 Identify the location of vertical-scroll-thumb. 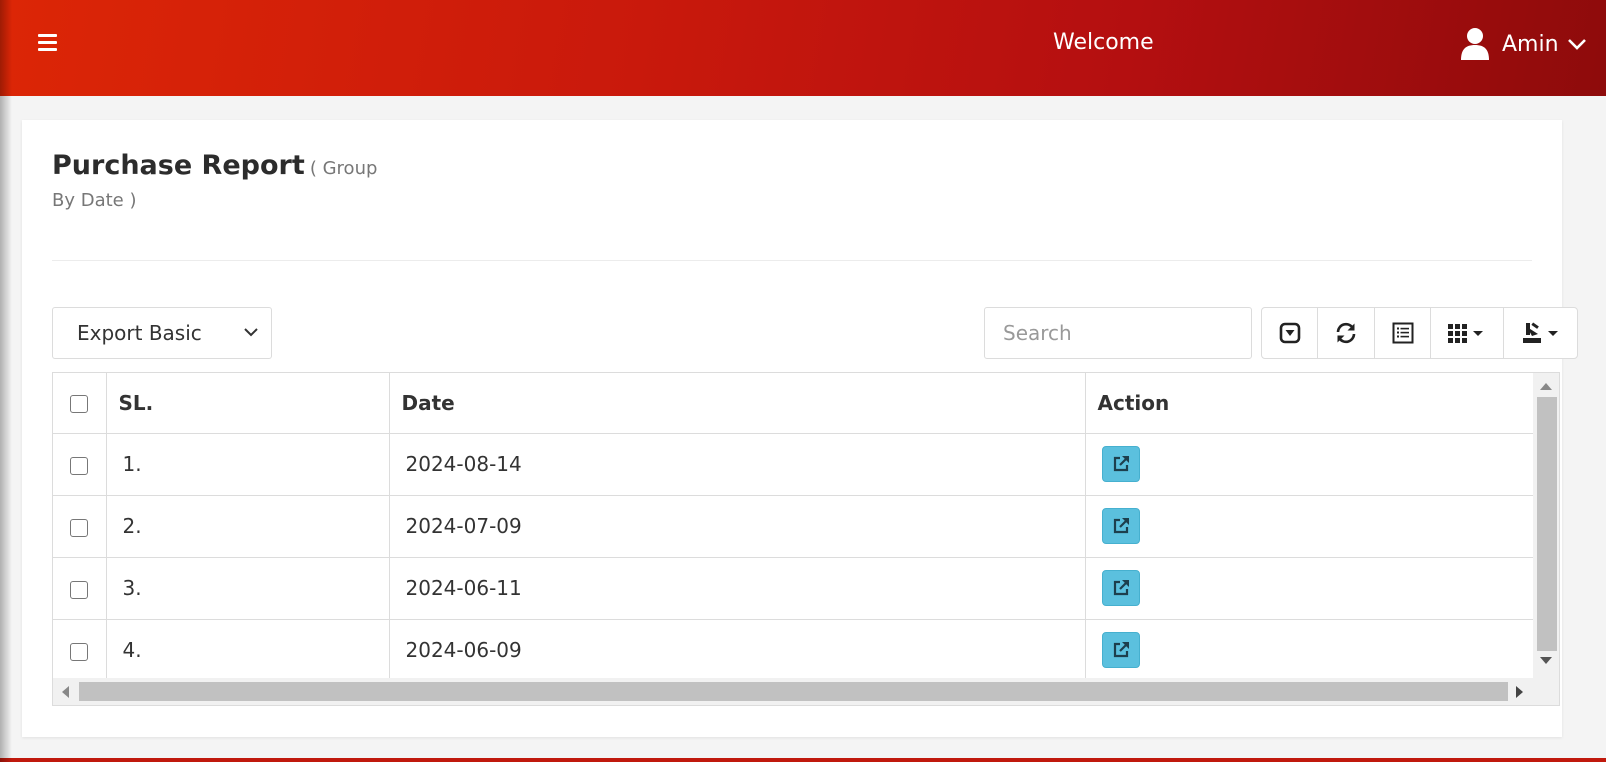
(1547, 524).